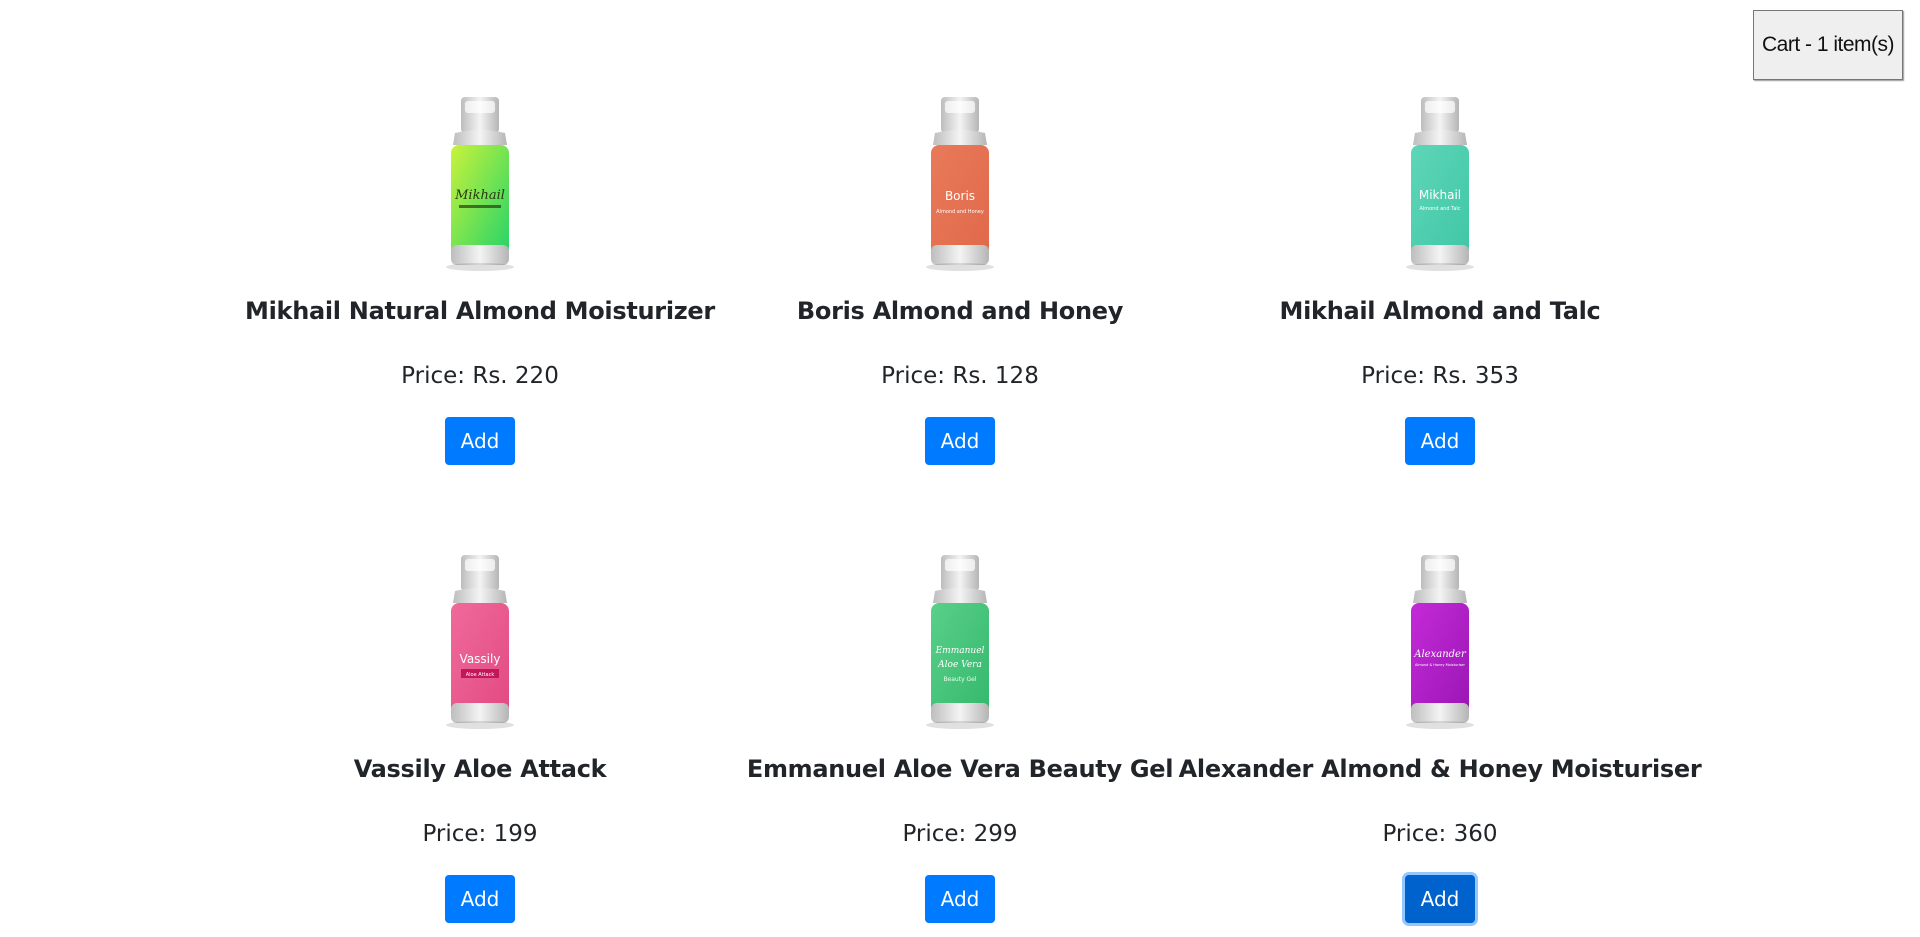 The height and width of the screenshot is (937, 1920). Describe the element at coordinates (960, 184) in the screenshot. I see `product-image: Boris Almond and Honey` at that location.